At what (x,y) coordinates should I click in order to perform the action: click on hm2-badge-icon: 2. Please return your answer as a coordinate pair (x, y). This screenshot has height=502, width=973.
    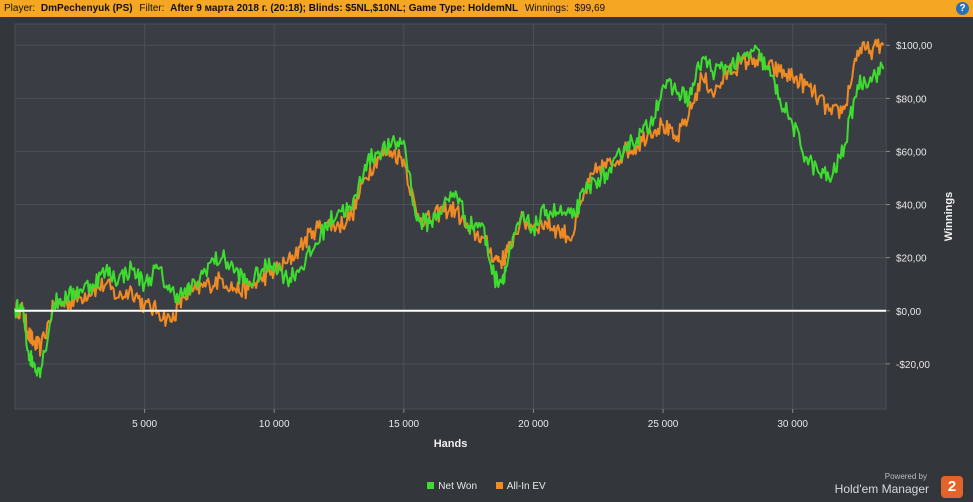
    Looking at the image, I should click on (952, 487).